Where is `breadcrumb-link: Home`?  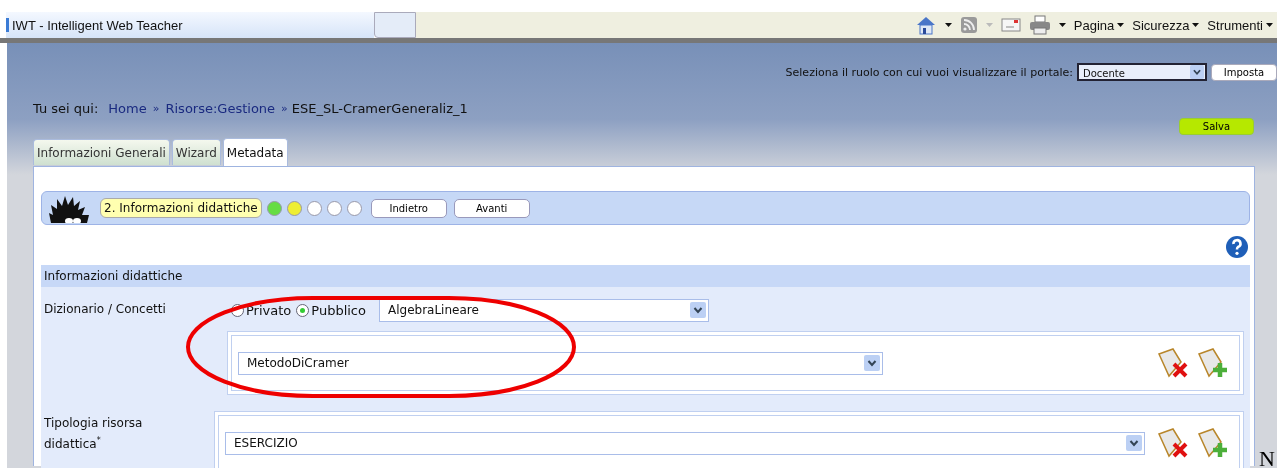
breadcrumb-link: Home is located at coordinates (127, 108).